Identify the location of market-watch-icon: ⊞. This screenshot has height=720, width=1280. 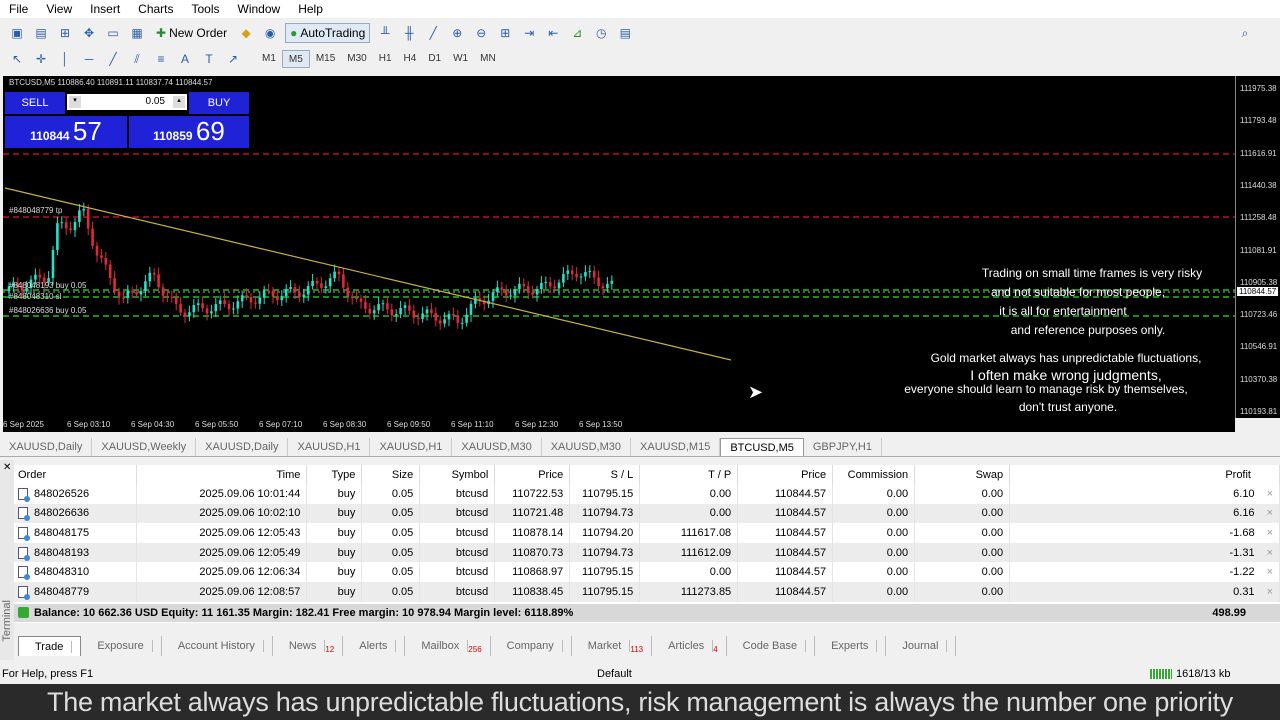
(65, 33).